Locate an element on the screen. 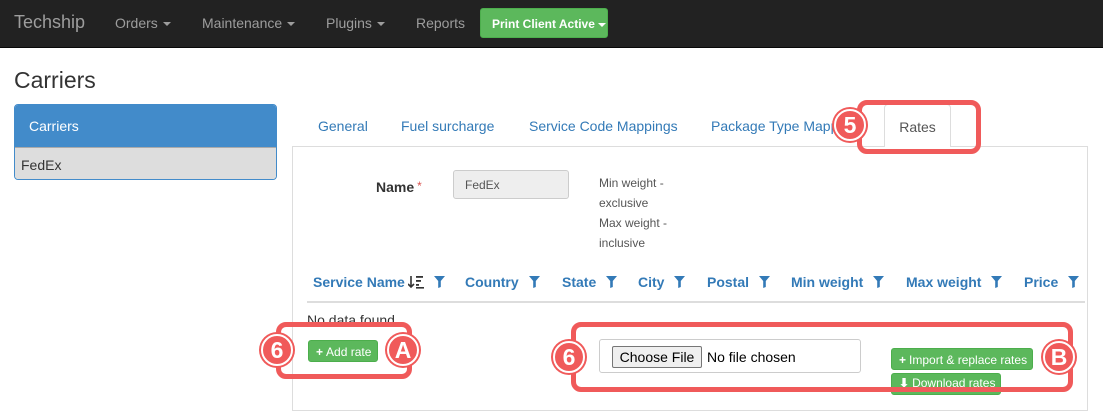 Image resolution: width=1103 pixels, height=419 pixels. tab-package-type-mappings: Package Type Mapp is located at coordinates (774, 126).